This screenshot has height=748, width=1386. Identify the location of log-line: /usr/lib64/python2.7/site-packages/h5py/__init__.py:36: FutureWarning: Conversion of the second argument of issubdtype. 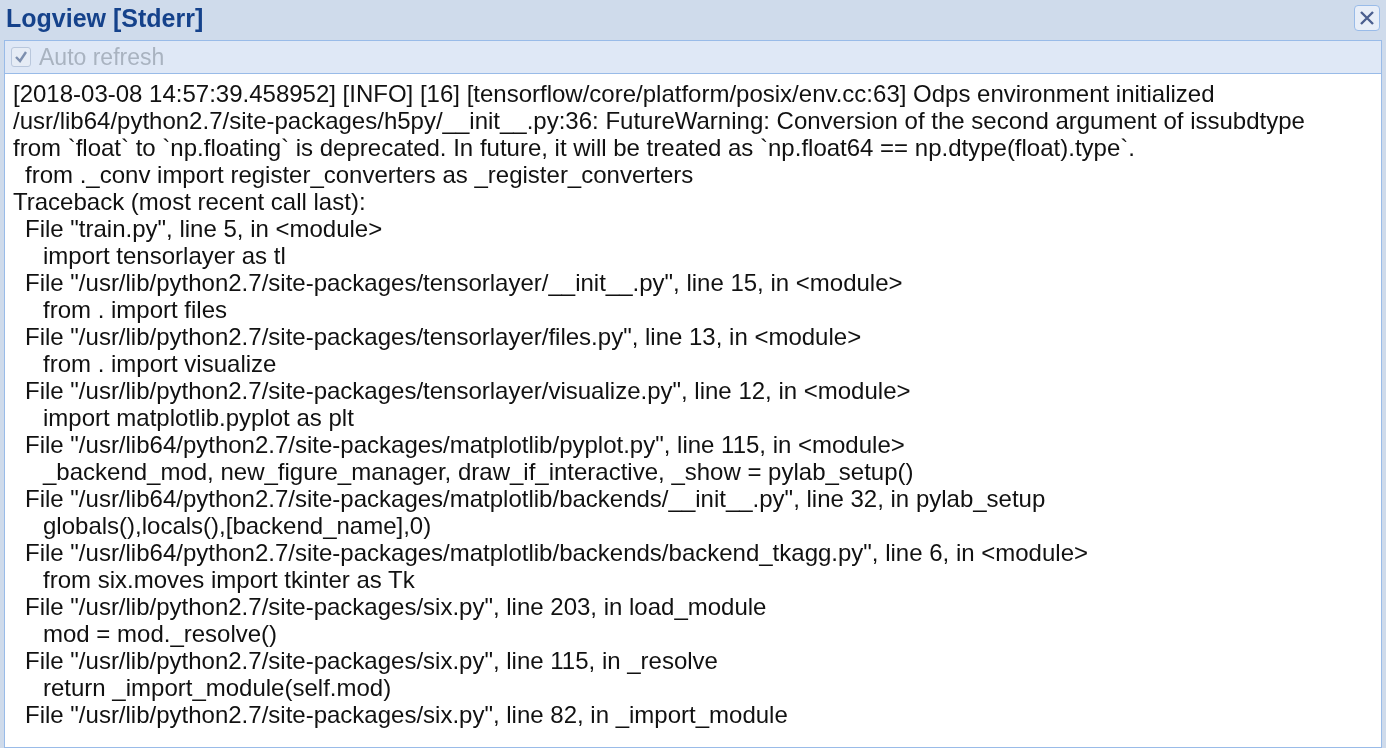
(659, 120).